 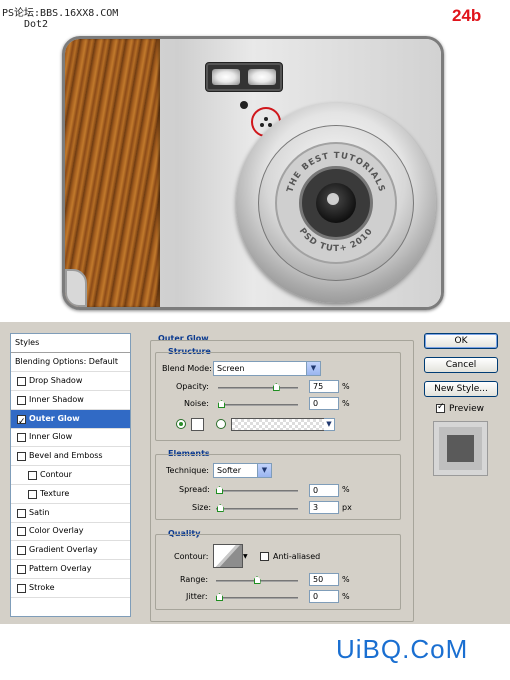 I want to click on contour-picker, so click(x=228, y=556).